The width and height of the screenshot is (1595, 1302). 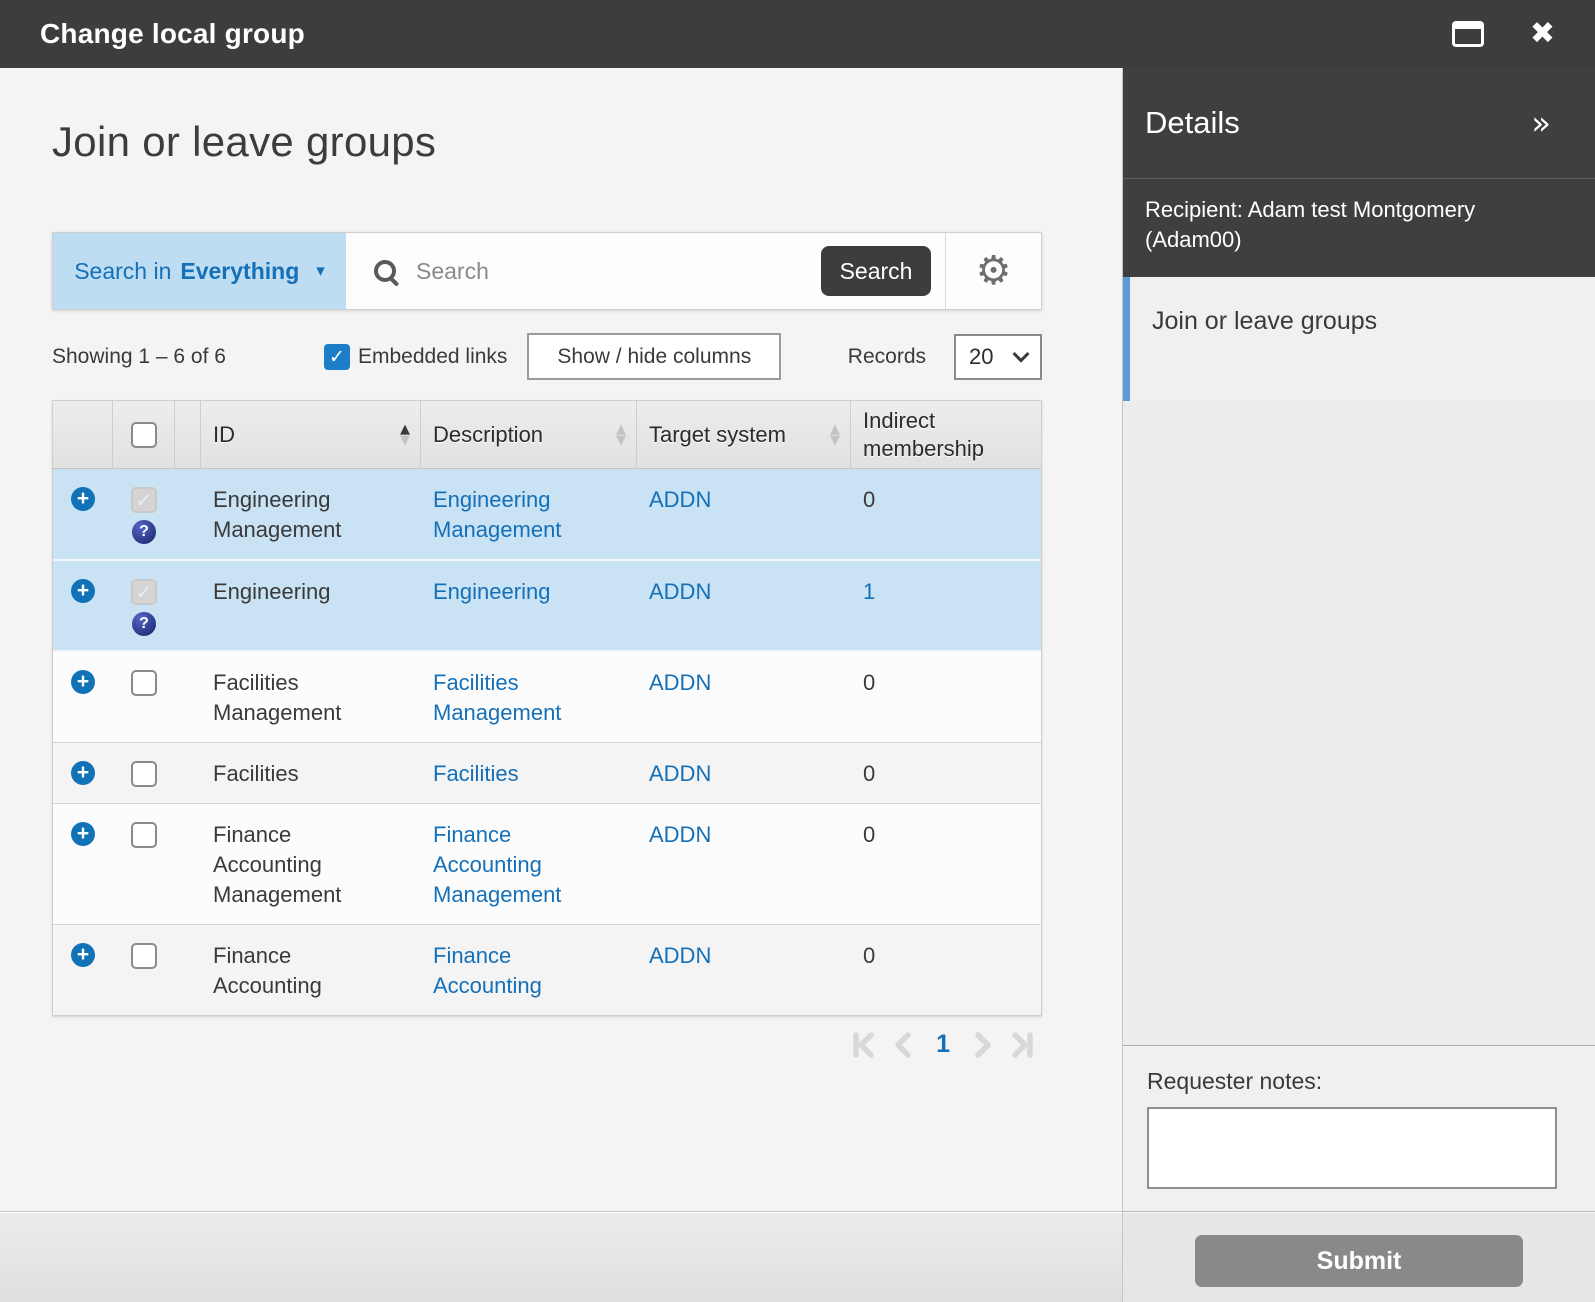 What do you see at coordinates (654, 356) in the screenshot?
I see `show-hide-columns-button: Show / hide columns` at bounding box center [654, 356].